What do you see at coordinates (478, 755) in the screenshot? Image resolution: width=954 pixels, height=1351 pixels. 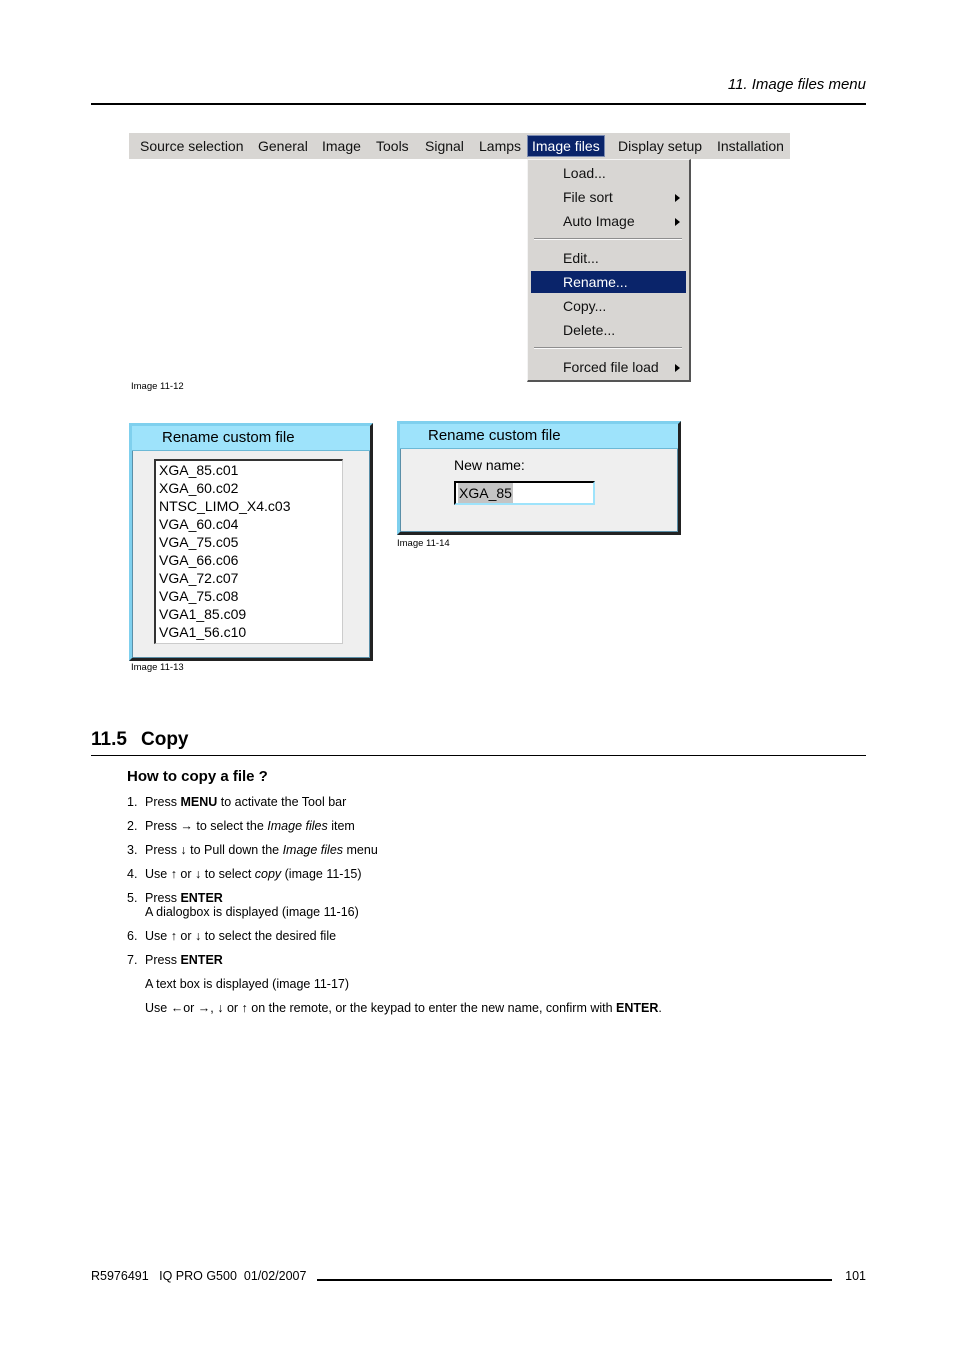 I see `section-rule` at bounding box center [478, 755].